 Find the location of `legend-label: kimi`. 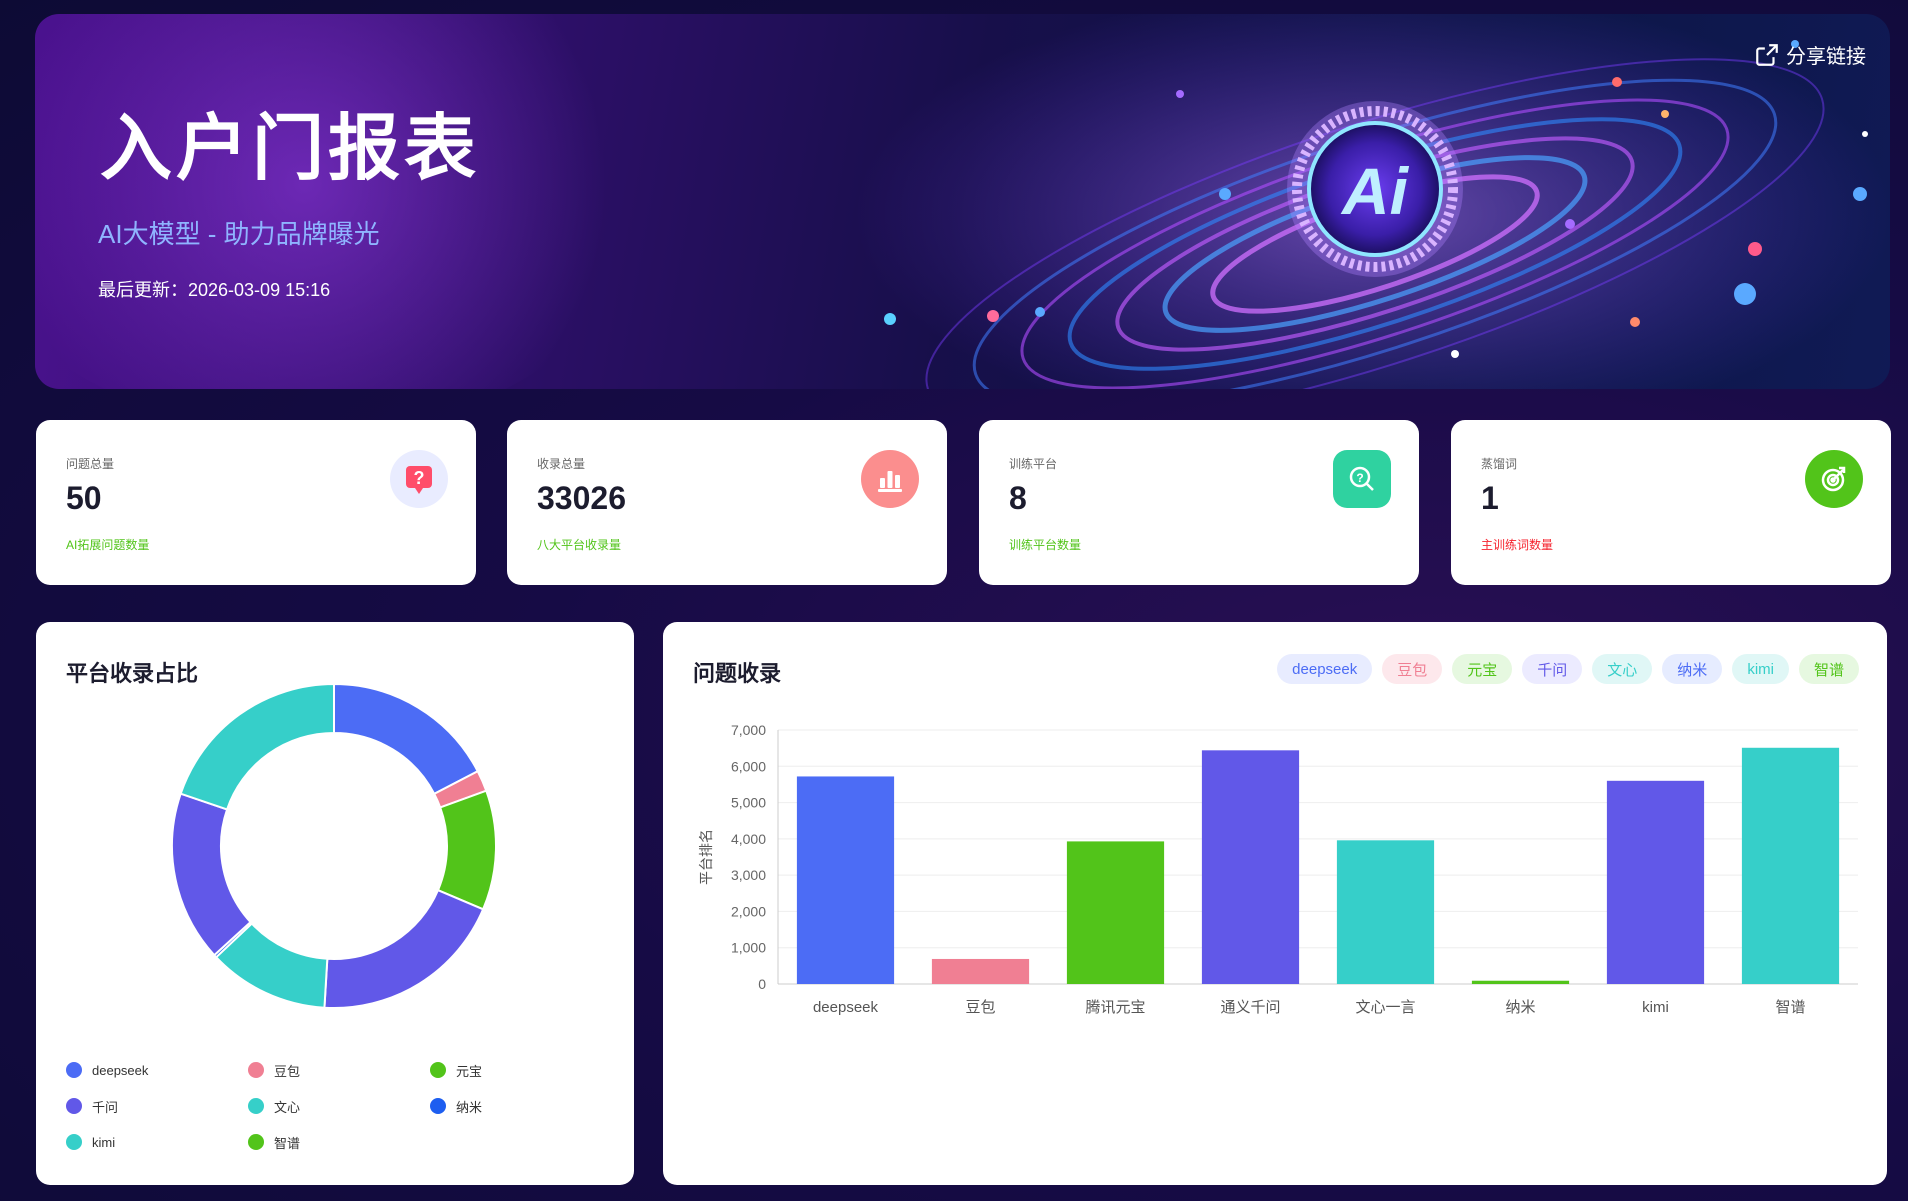

legend-label: kimi is located at coordinates (104, 1142).